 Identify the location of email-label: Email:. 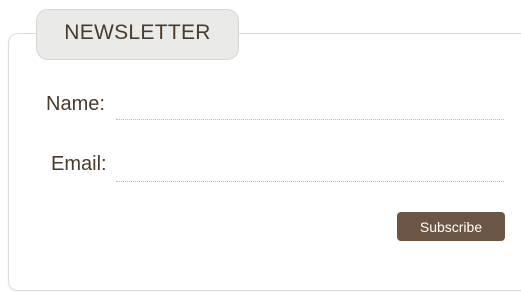
(79, 164).